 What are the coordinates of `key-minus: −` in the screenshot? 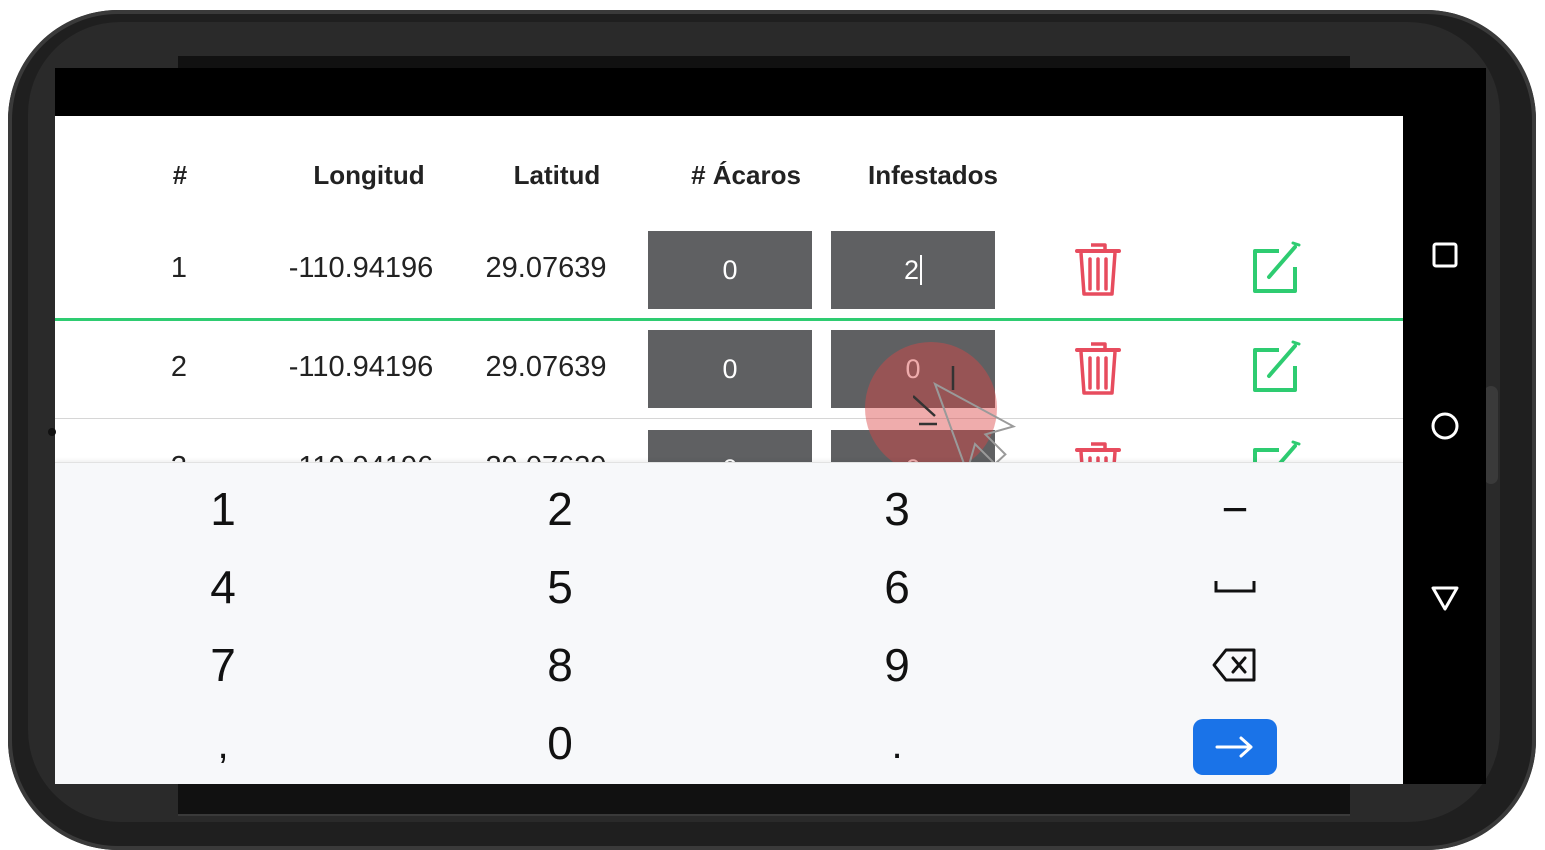 It's located at (1235, 509).